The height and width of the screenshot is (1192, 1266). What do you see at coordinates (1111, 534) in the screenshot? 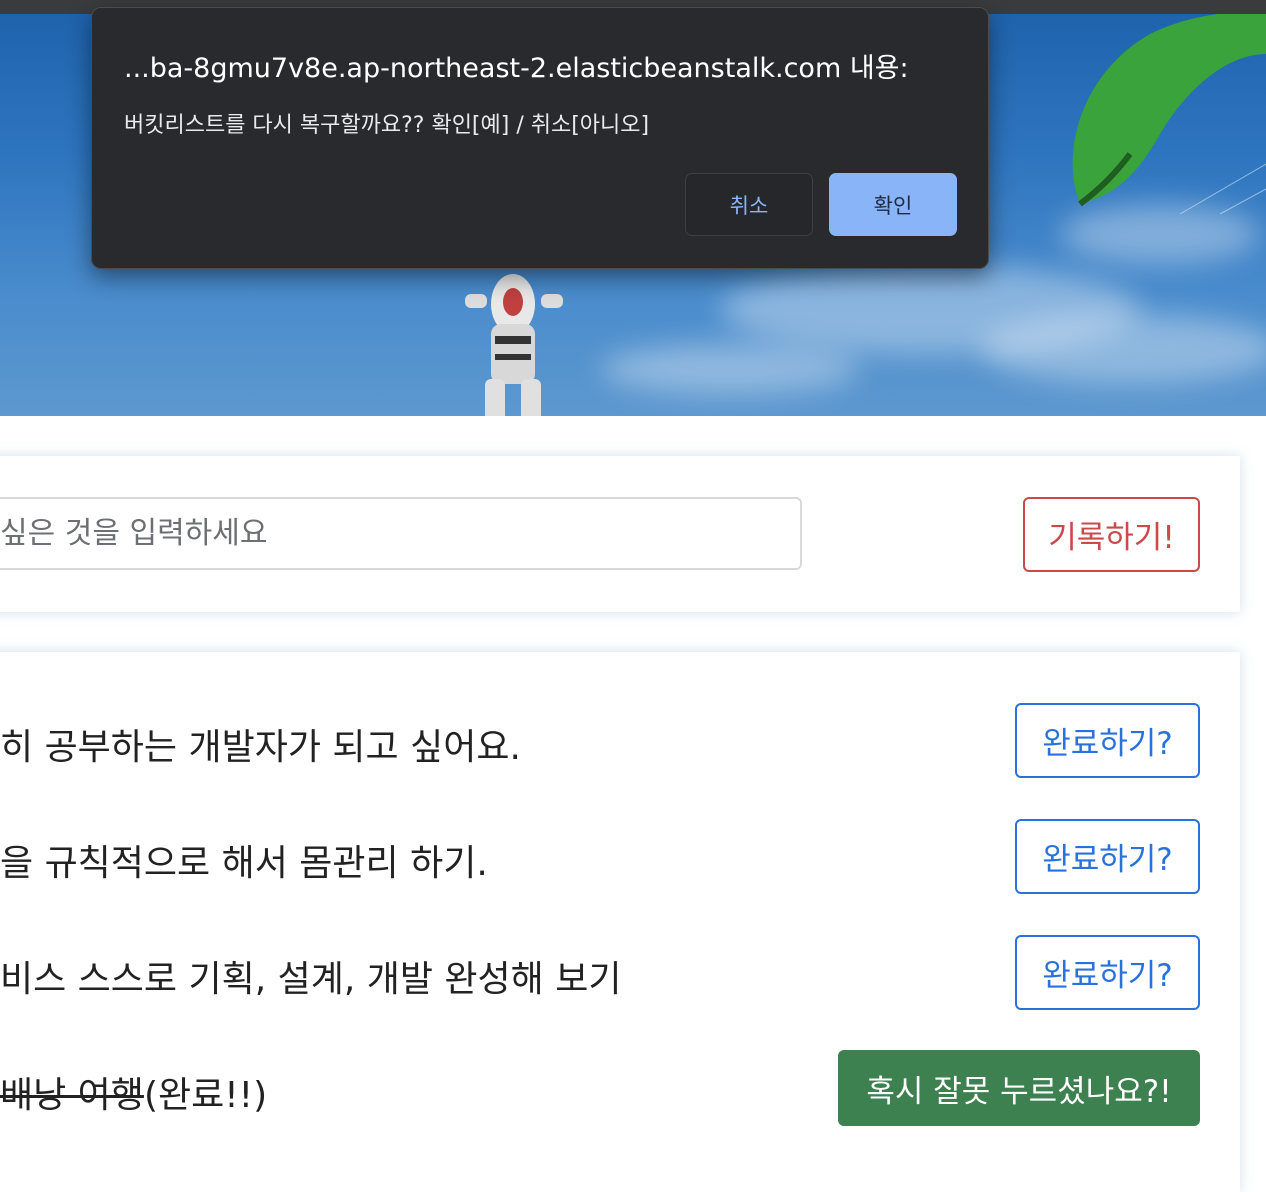
I see `record-button: 기록하기!` at bounding box center [1111, 534].